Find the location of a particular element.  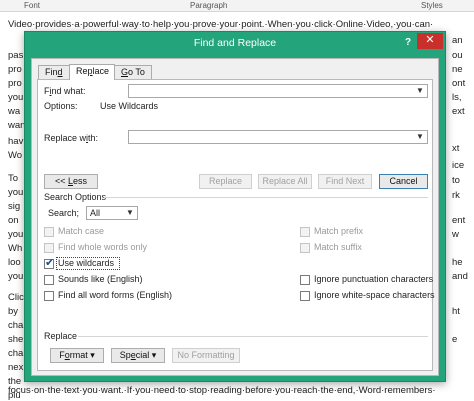

document-fragment: ext is located at coordinates (458, 111).